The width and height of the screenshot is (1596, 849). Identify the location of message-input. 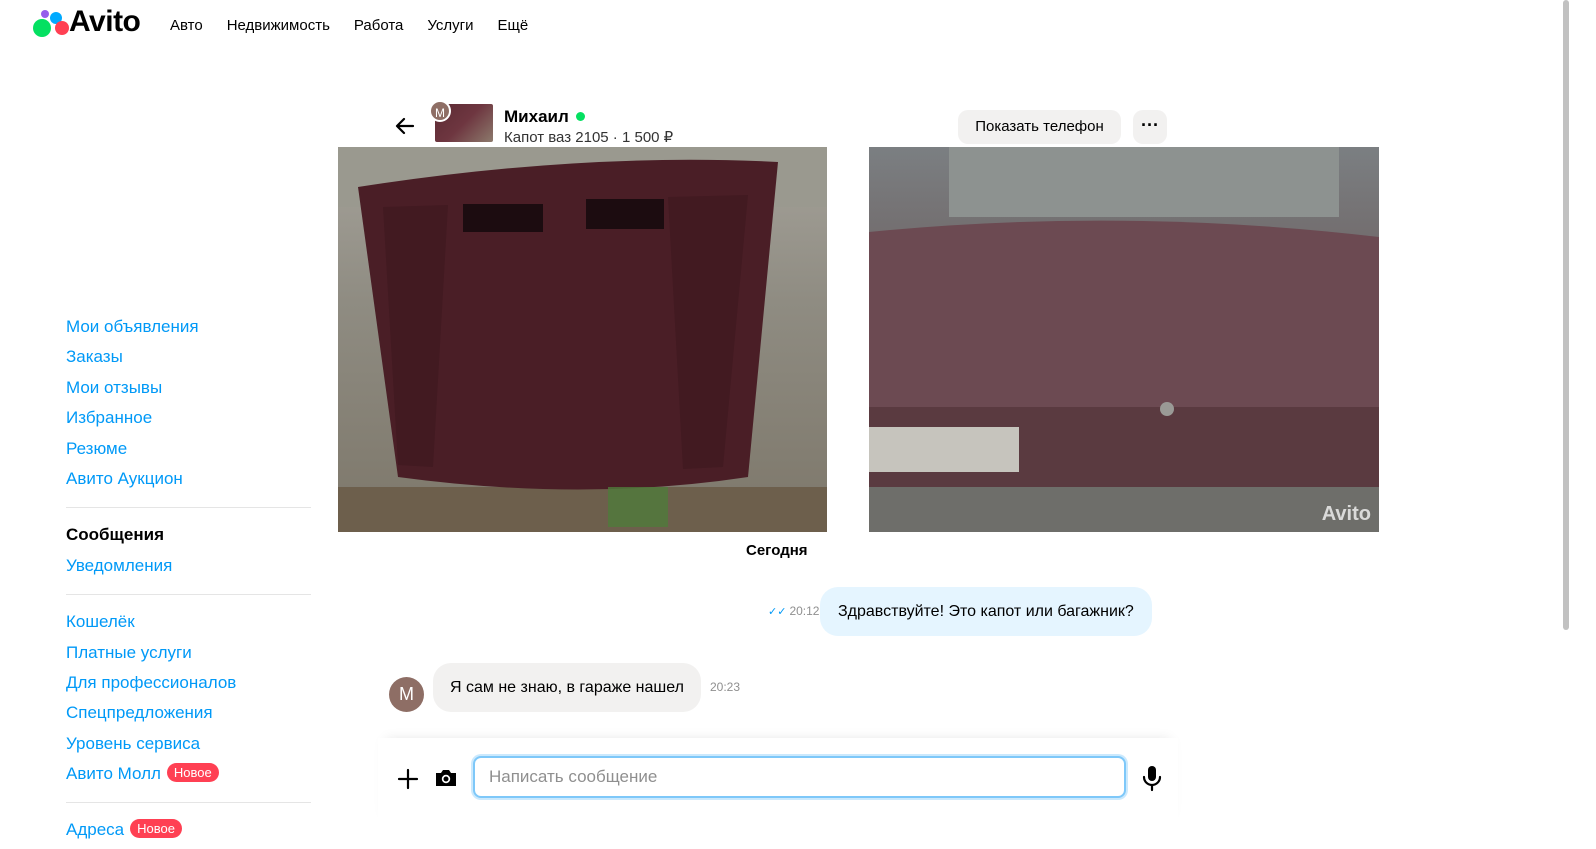
(799, 777).